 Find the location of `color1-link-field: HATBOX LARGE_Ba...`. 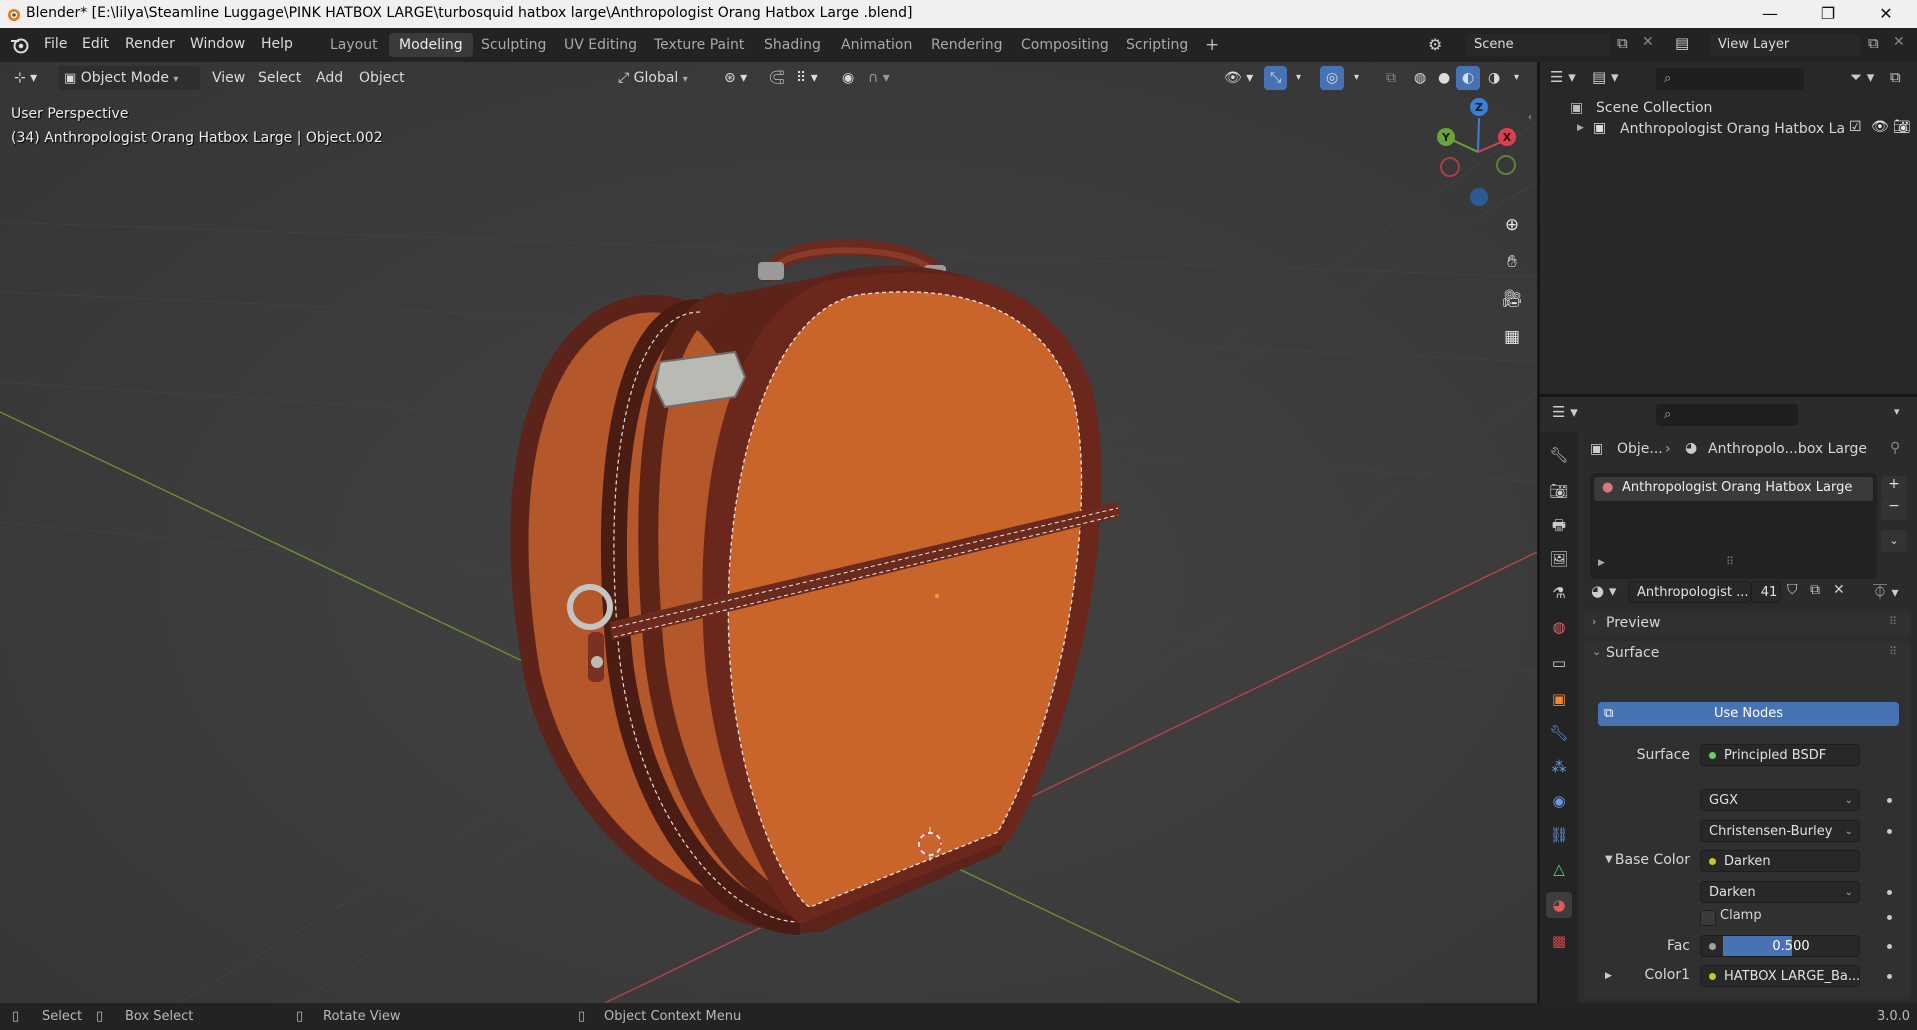

color1-link-field: HATBOX LARGE_Ba... is located at coordinates (1780, 976).